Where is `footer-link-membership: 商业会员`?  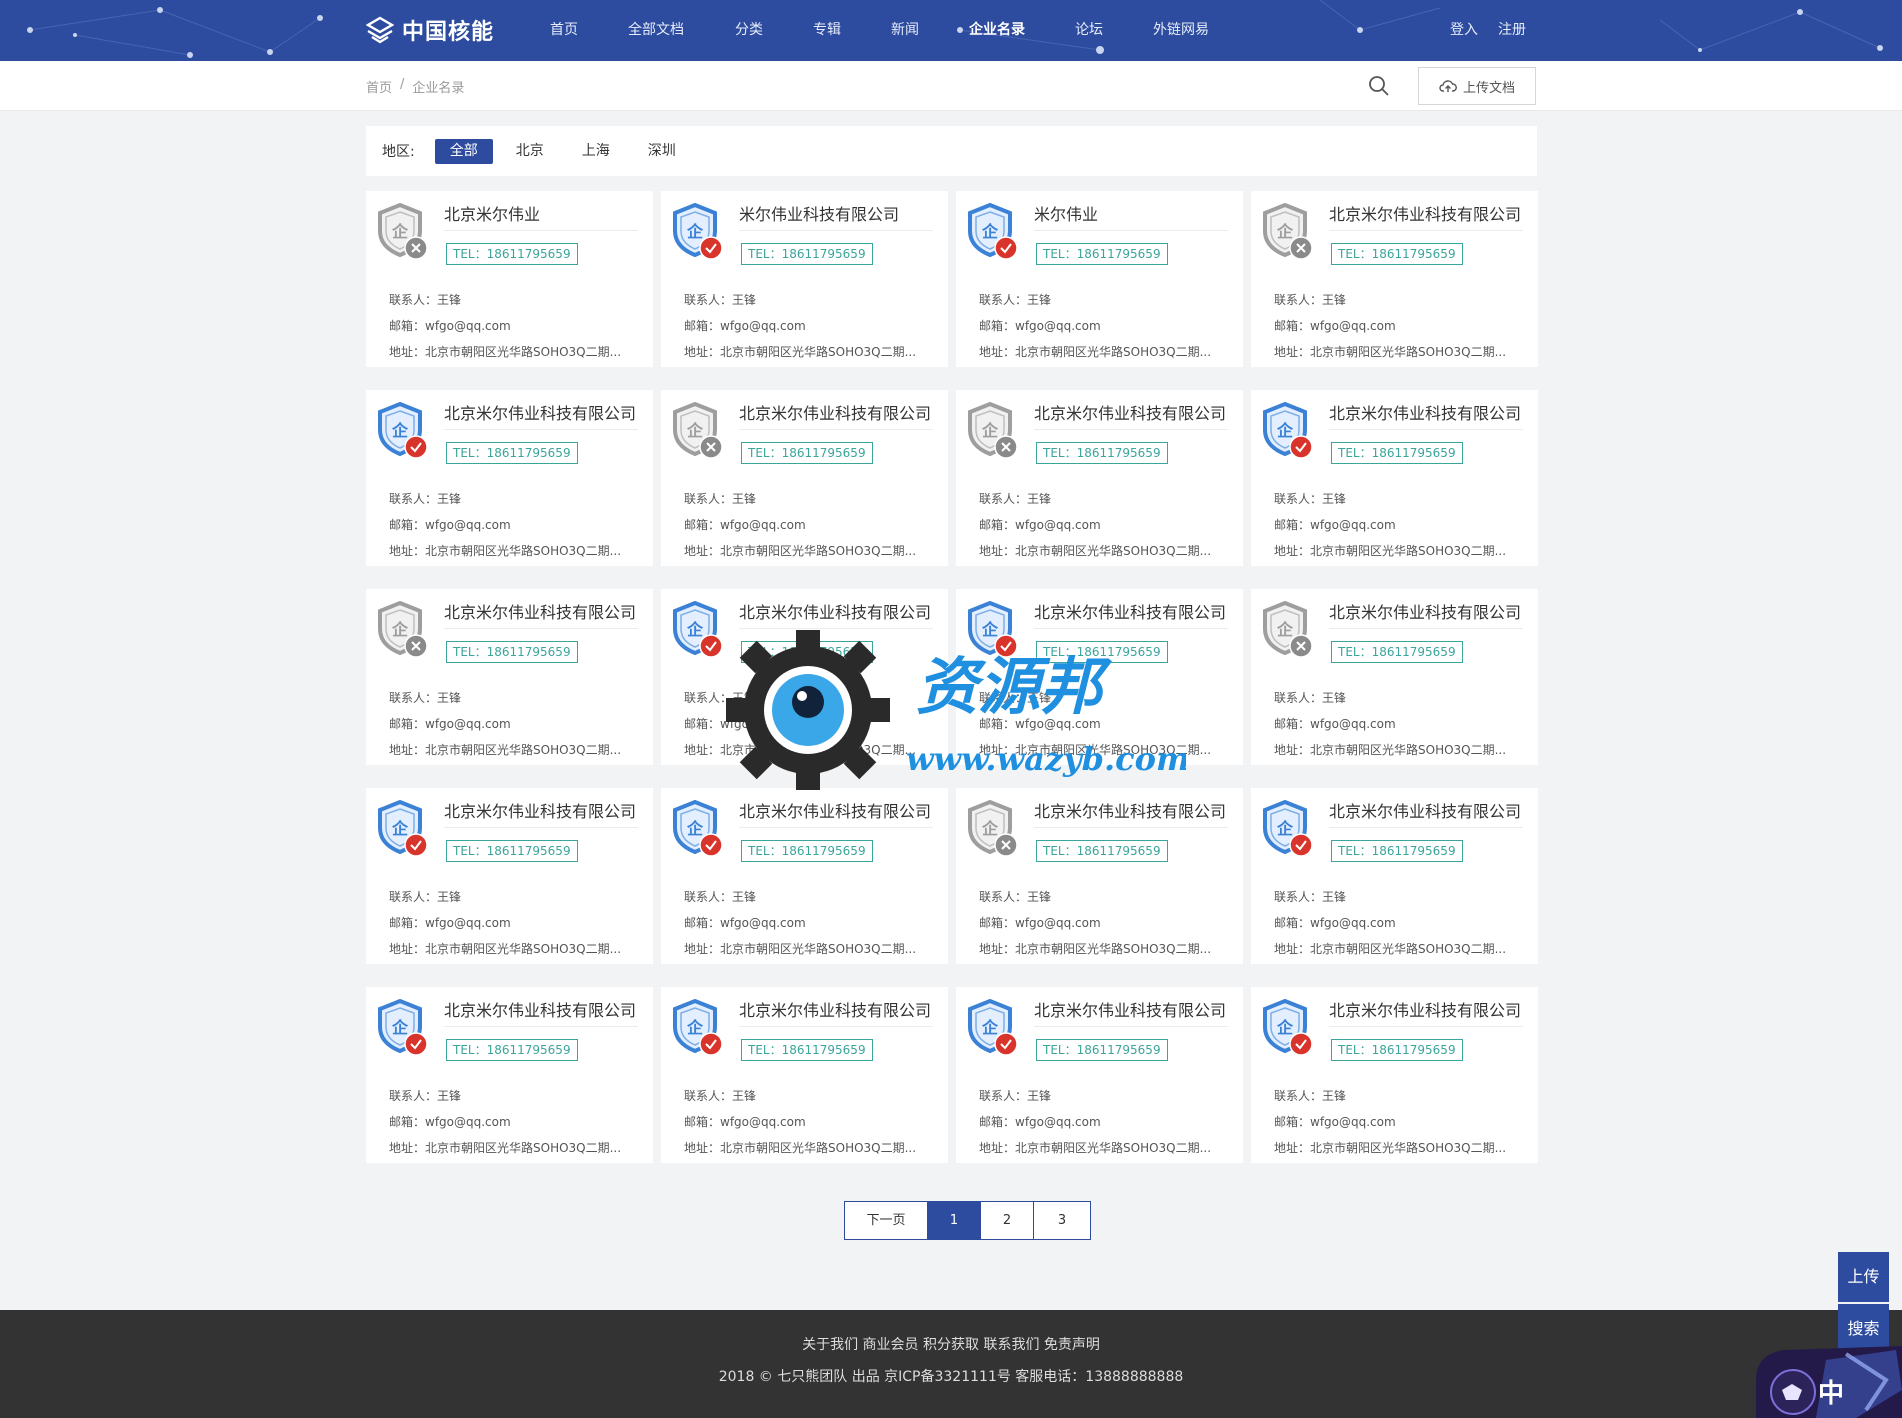
footer-link-membership: 商业会员 is located at coordinates (891, 1345).